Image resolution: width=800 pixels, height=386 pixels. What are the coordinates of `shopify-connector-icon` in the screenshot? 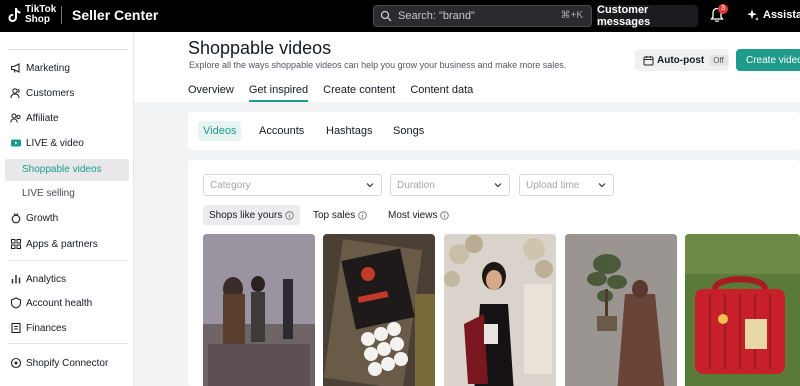 It's located at (16, 363).